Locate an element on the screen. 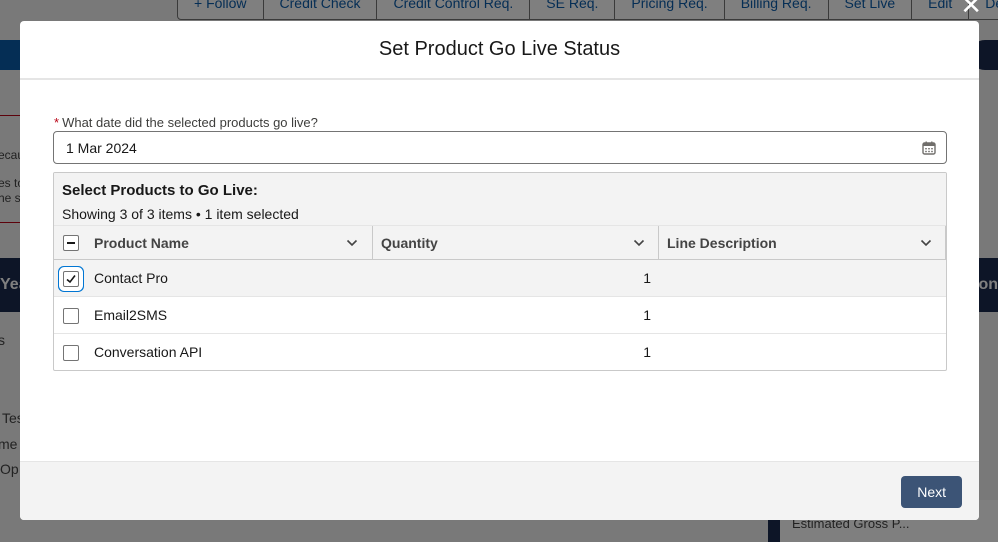 Image resolution: width=998 pixels, height=542 pixels. modal-title: Set Product Go Live Status is located at coordinates (499, 49).